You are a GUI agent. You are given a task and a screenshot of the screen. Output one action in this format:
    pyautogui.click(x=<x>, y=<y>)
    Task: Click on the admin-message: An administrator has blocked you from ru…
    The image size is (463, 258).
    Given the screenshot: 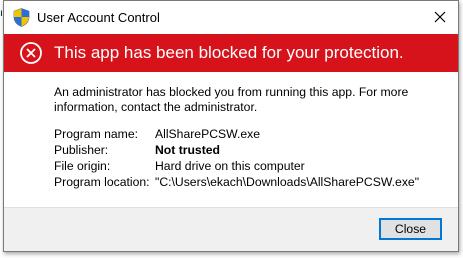 What is the action you would take?
    pyautogui.click(x=231, y=99)
    